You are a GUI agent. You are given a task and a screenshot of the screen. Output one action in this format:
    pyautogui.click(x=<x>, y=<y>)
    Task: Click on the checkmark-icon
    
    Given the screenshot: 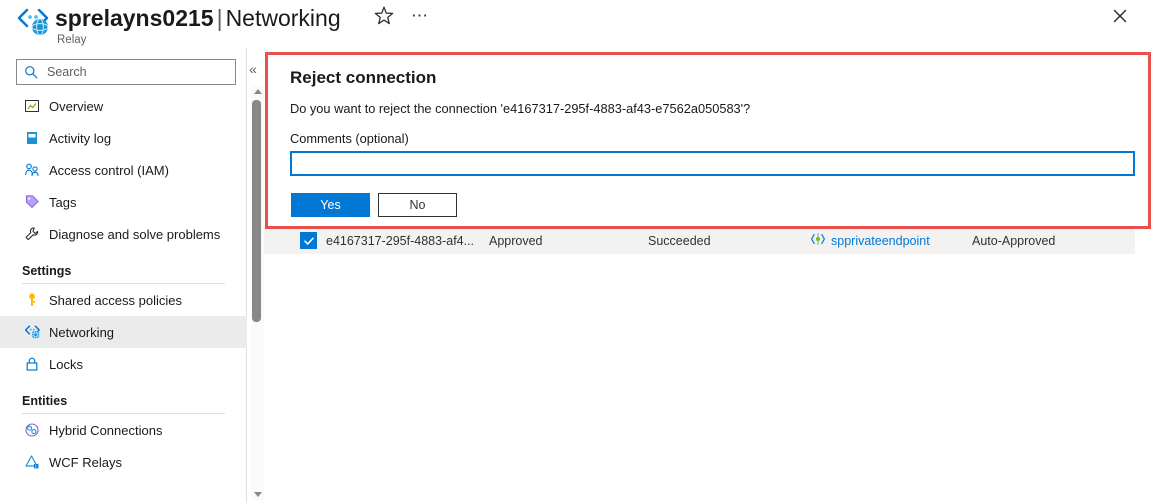 What is the action you would take?
    pyautogui.click(x=308, y=241)
    